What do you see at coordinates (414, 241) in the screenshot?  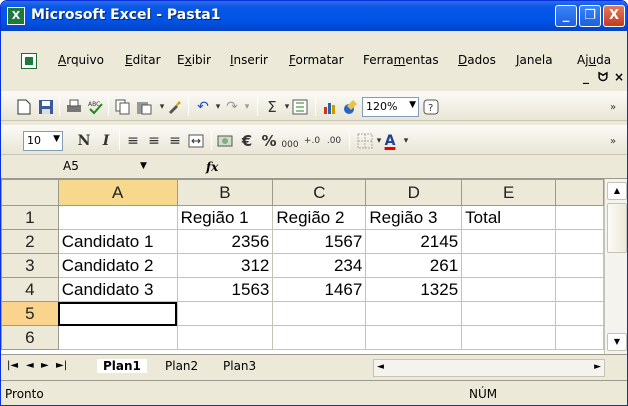 I see `cell-d2: 2145` at bounding box center [414, 241].